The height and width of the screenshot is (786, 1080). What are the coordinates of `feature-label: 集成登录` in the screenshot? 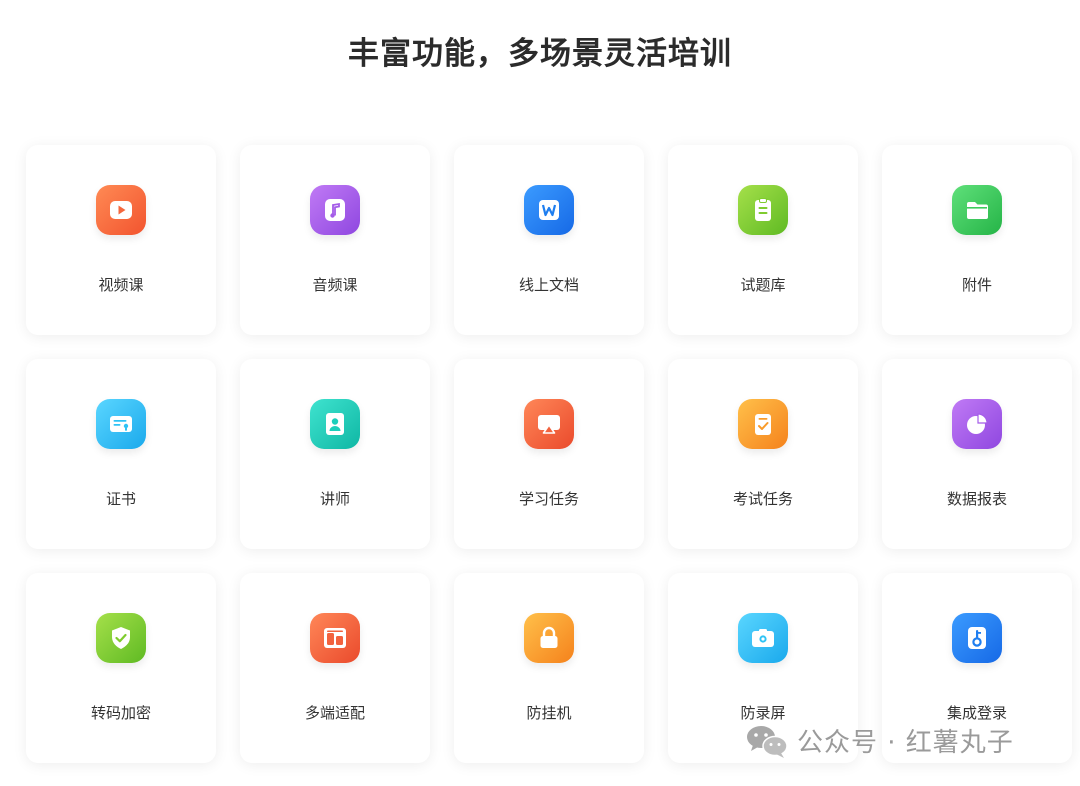 It's located at (976, 713).